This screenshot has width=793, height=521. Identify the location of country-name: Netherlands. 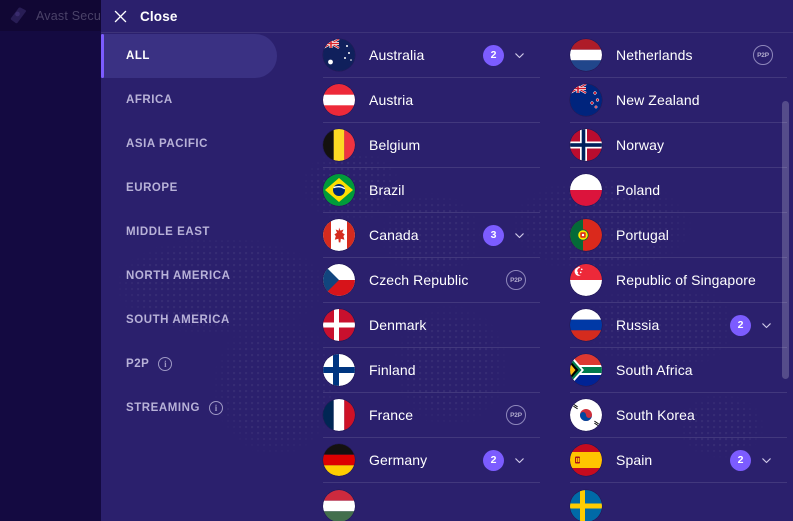
(654, 55).